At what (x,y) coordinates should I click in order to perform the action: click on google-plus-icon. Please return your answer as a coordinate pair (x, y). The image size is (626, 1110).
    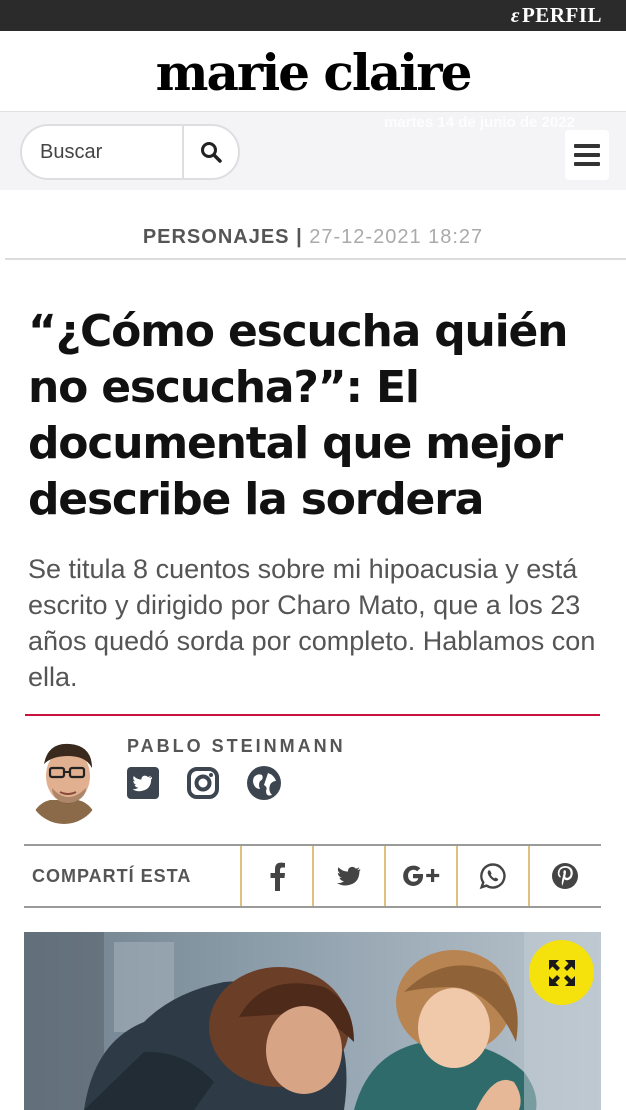
    Looking at the image, I should click on (421, 875).